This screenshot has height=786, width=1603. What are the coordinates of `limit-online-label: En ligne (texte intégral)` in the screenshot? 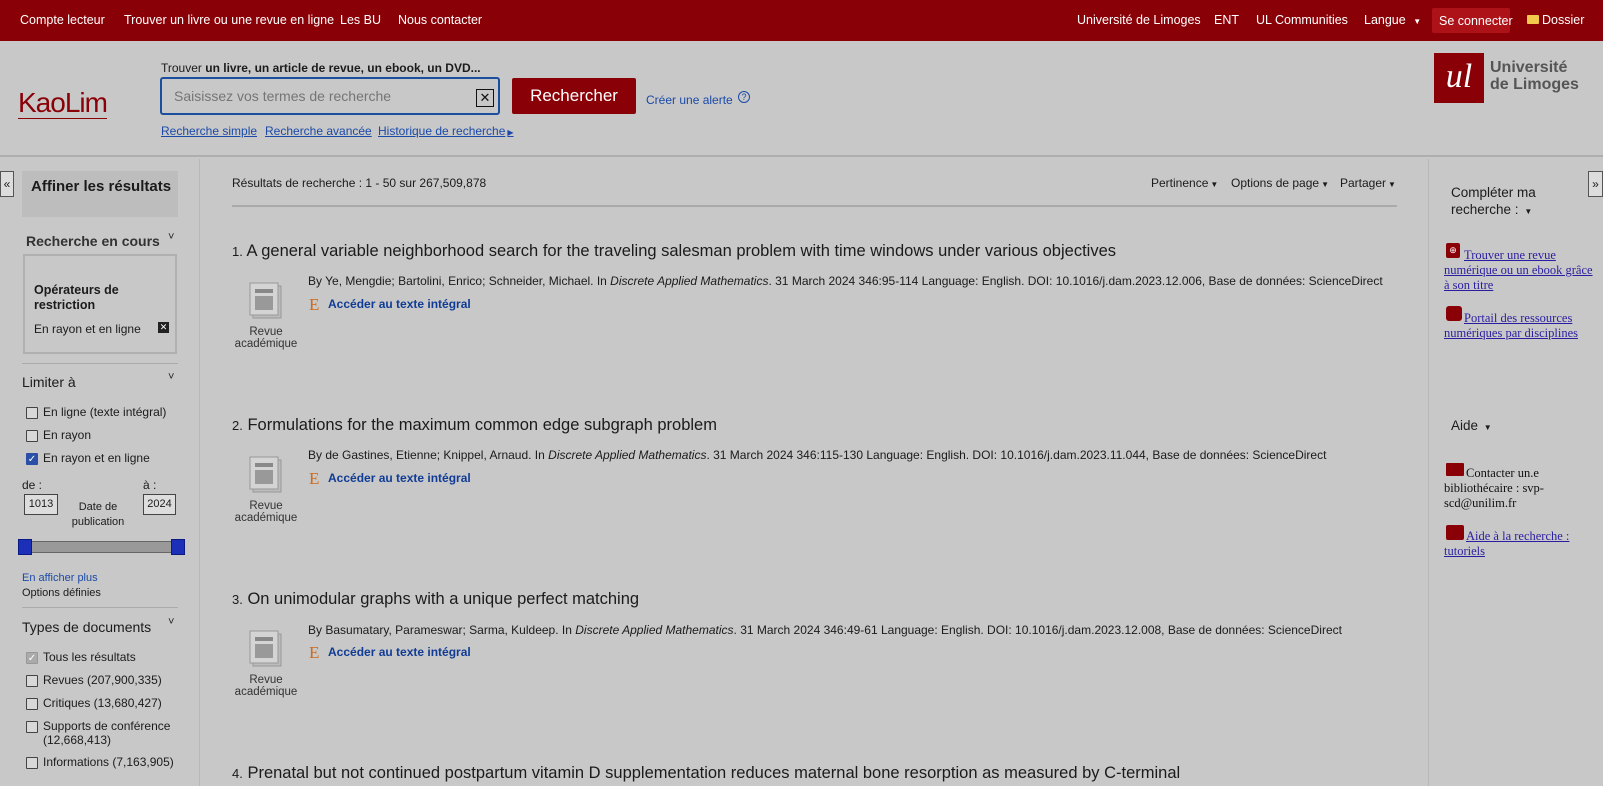 It's located at (104, 412).